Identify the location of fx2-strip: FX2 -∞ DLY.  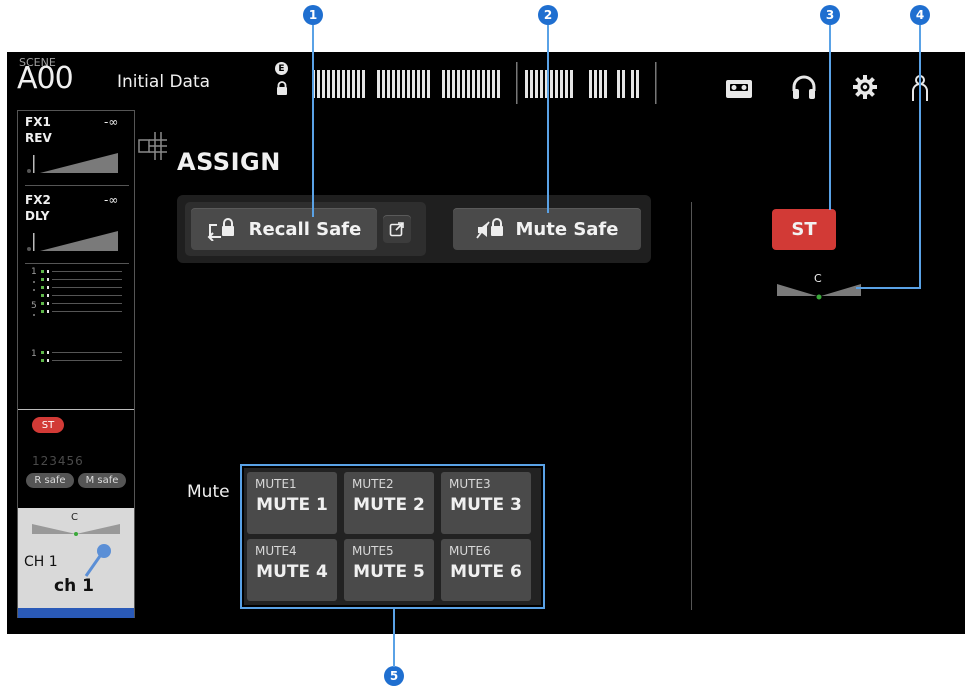
(76, 225).